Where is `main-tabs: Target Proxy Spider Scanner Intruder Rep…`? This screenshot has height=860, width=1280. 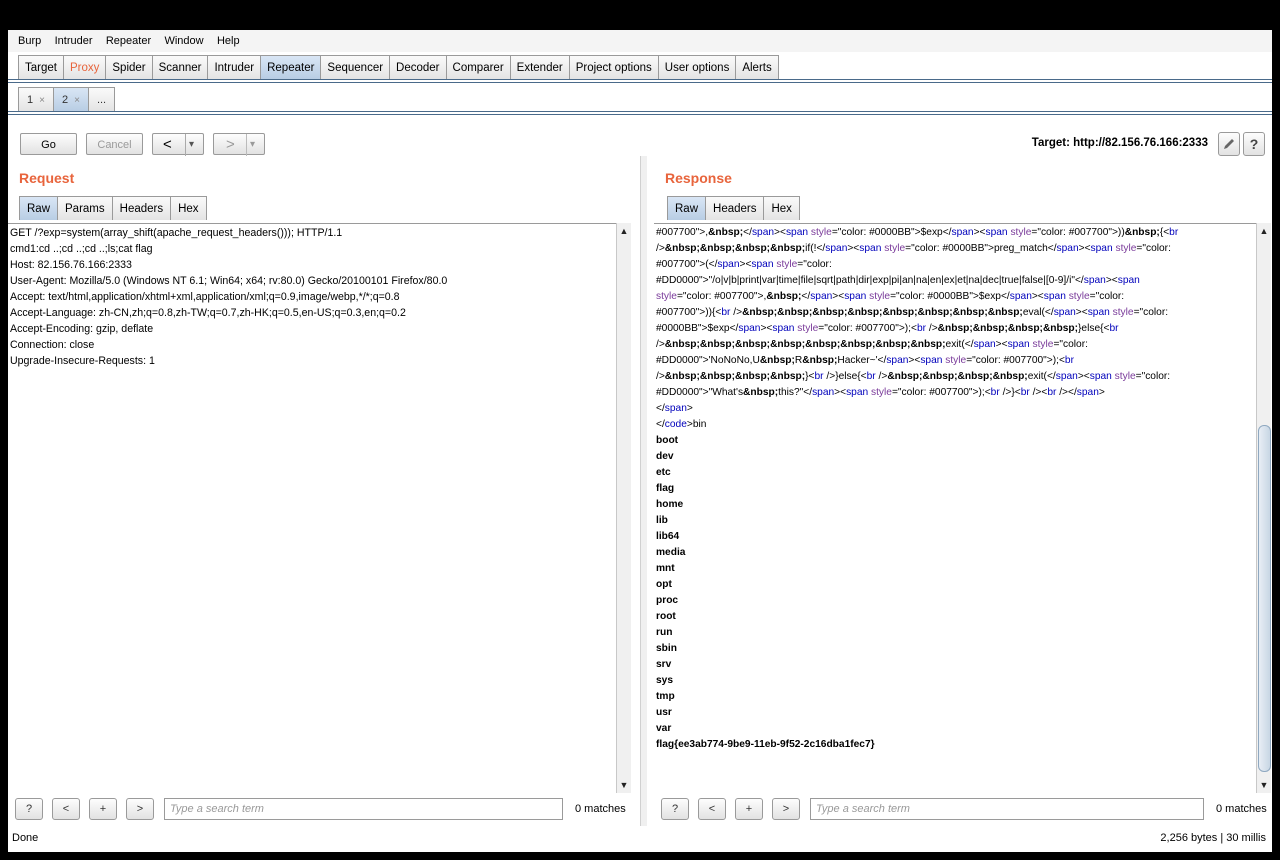
main-tabs: Target Proxy Spider Scanner Intruder Rep… is located at coordinates (398, 67).